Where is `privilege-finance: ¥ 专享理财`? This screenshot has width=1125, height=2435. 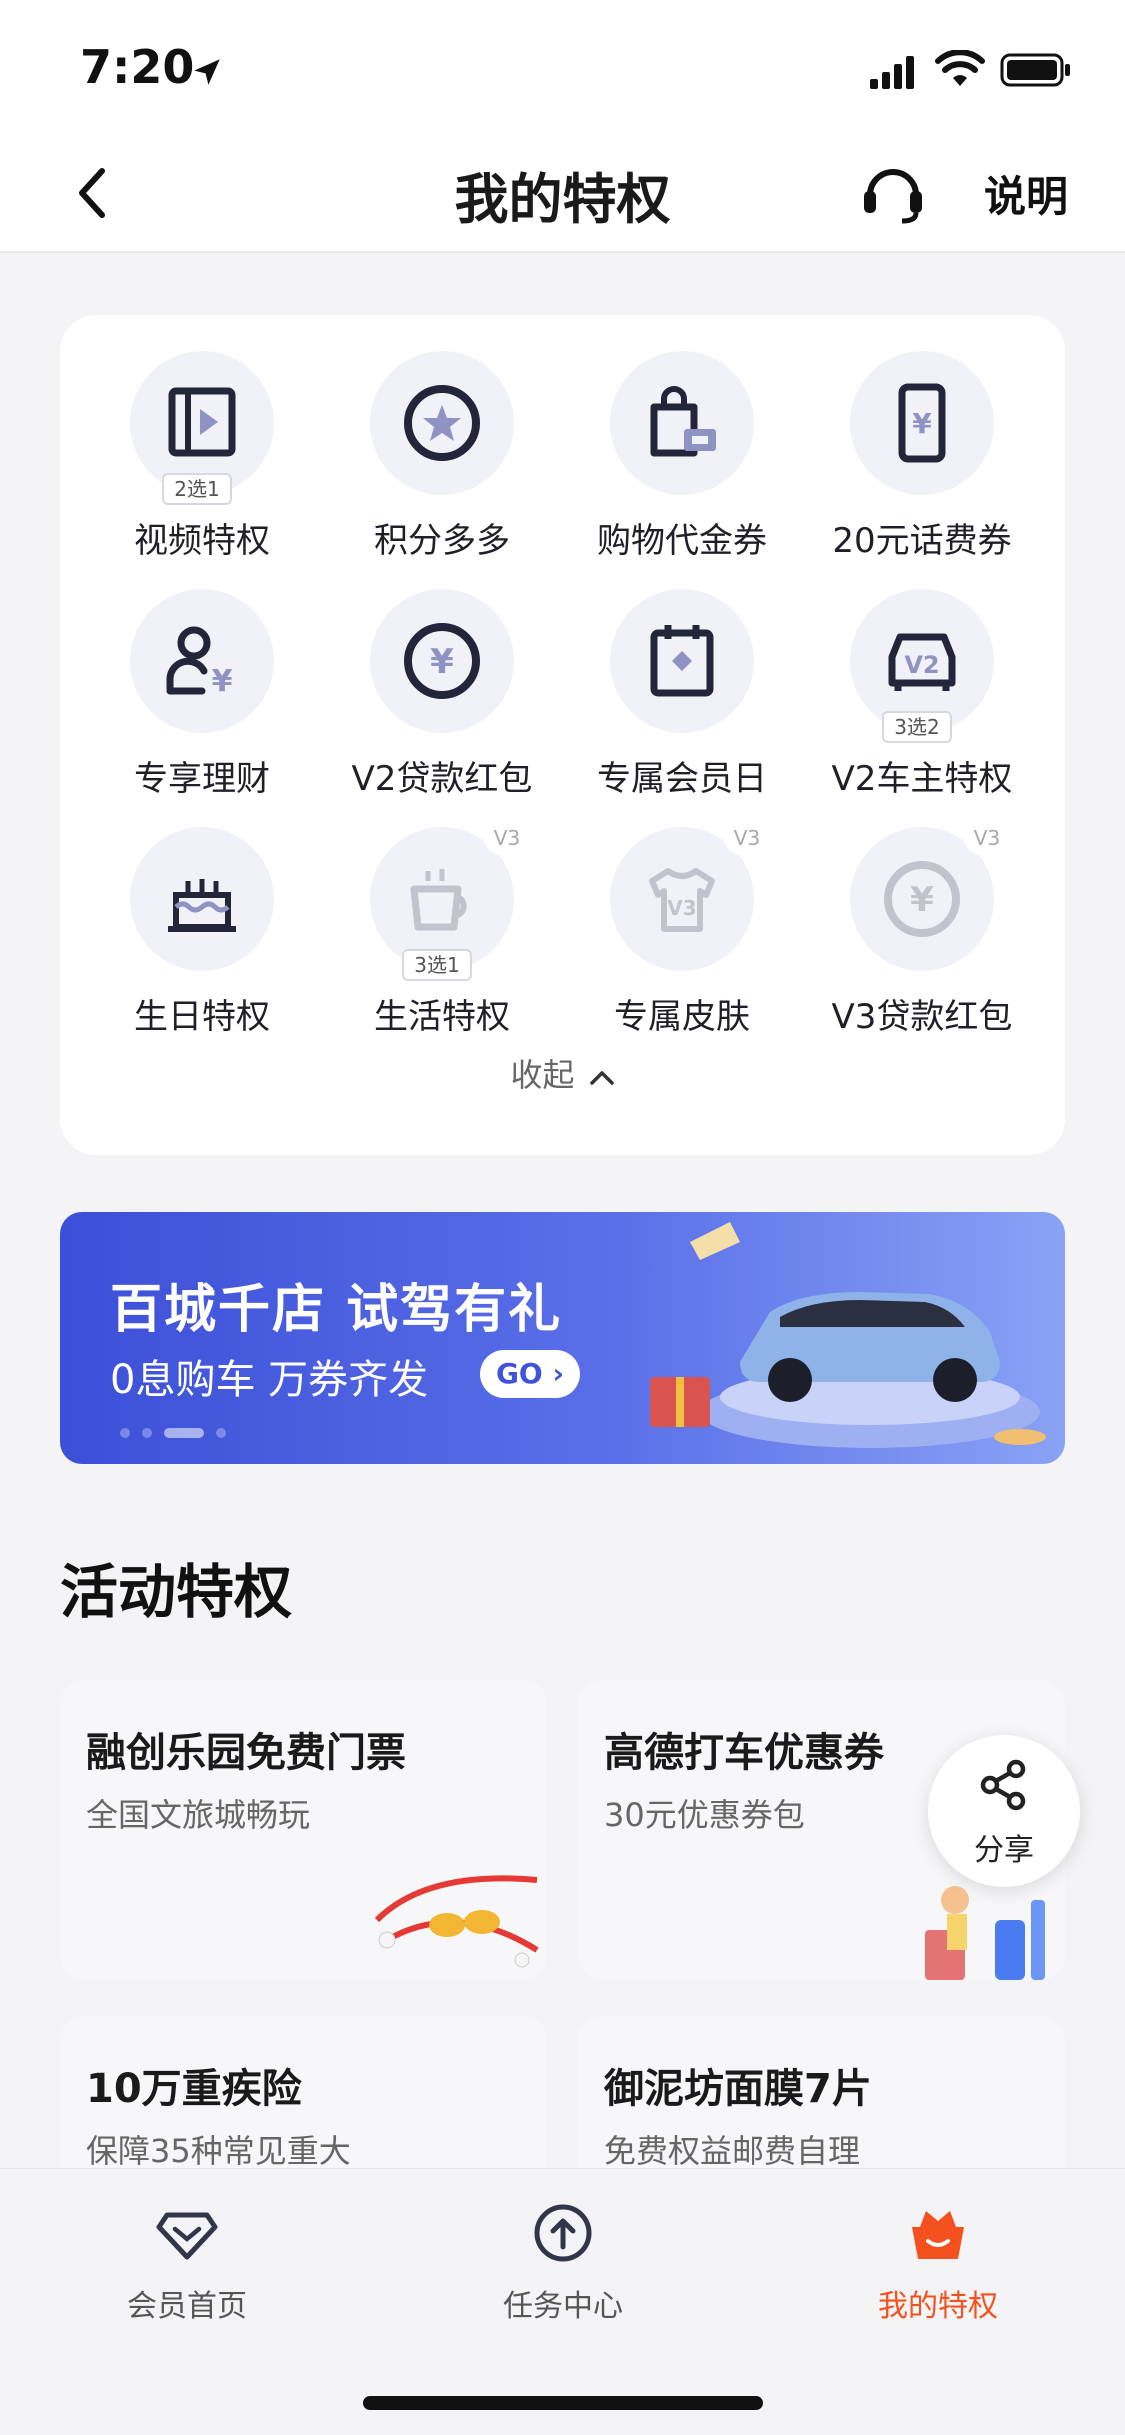
privilege-finance: ¥ 专享理财 is located at coordinates (202, 676).